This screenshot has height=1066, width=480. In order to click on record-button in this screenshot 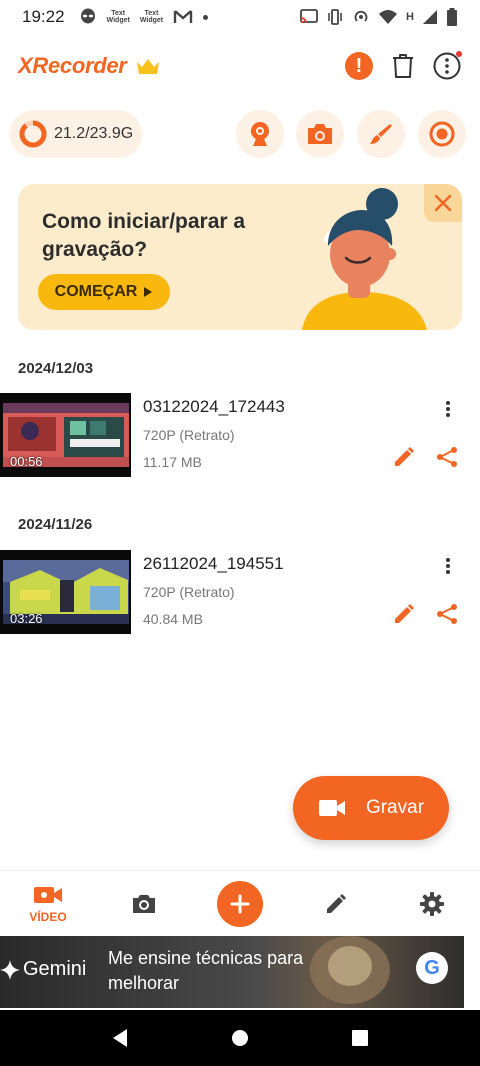, I will do `click(442, 134)`.